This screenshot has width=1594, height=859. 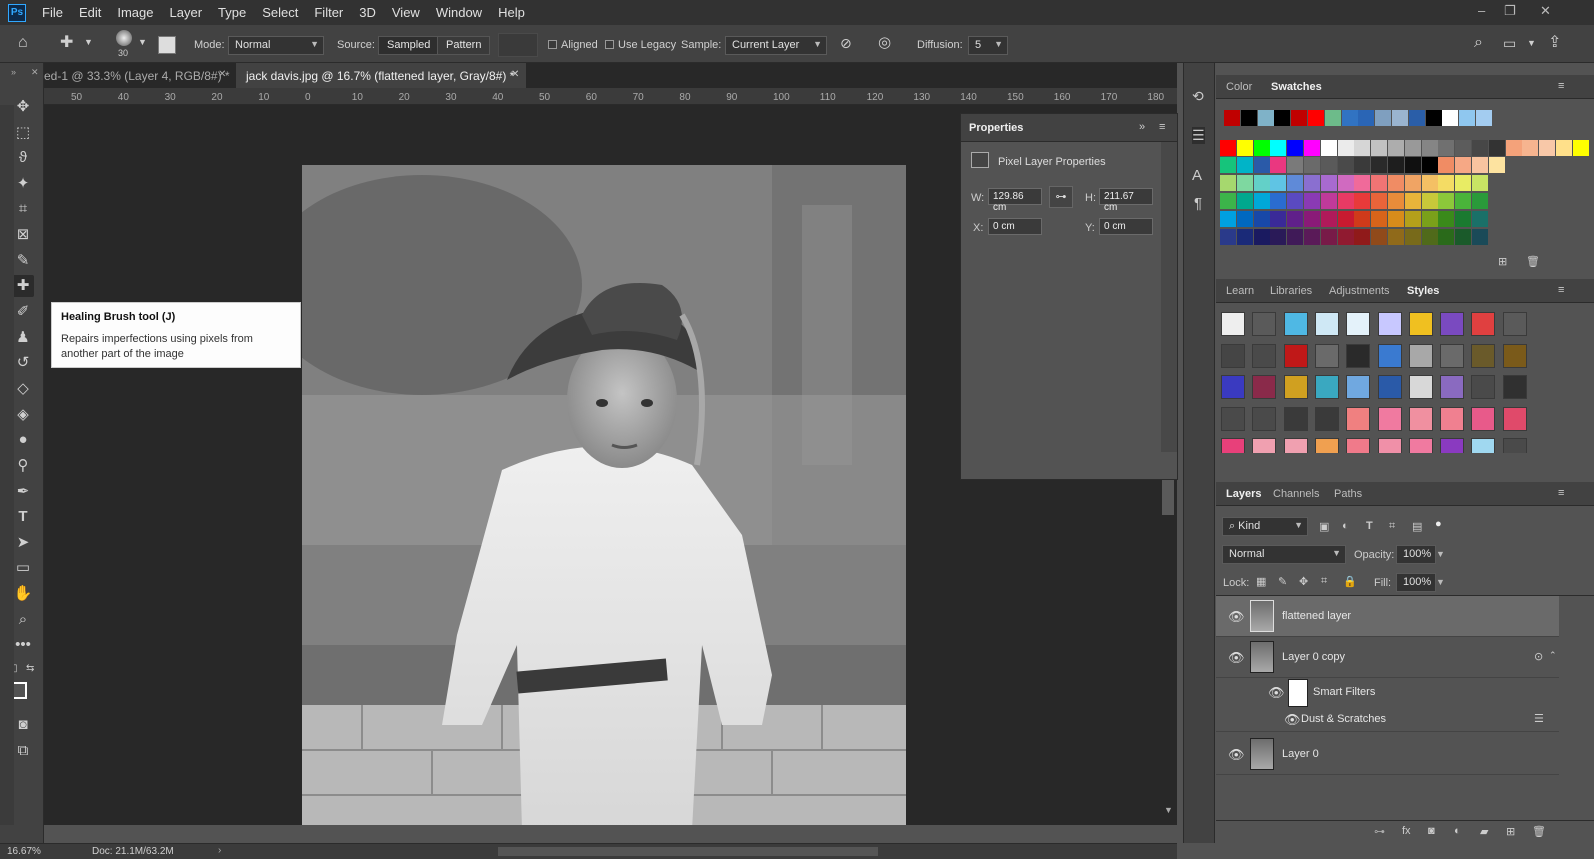 I want to click on layer-row-layer0-copy: 👁 Layer 0 copy ⊙ ⌃, so click(x=1387, y=657).